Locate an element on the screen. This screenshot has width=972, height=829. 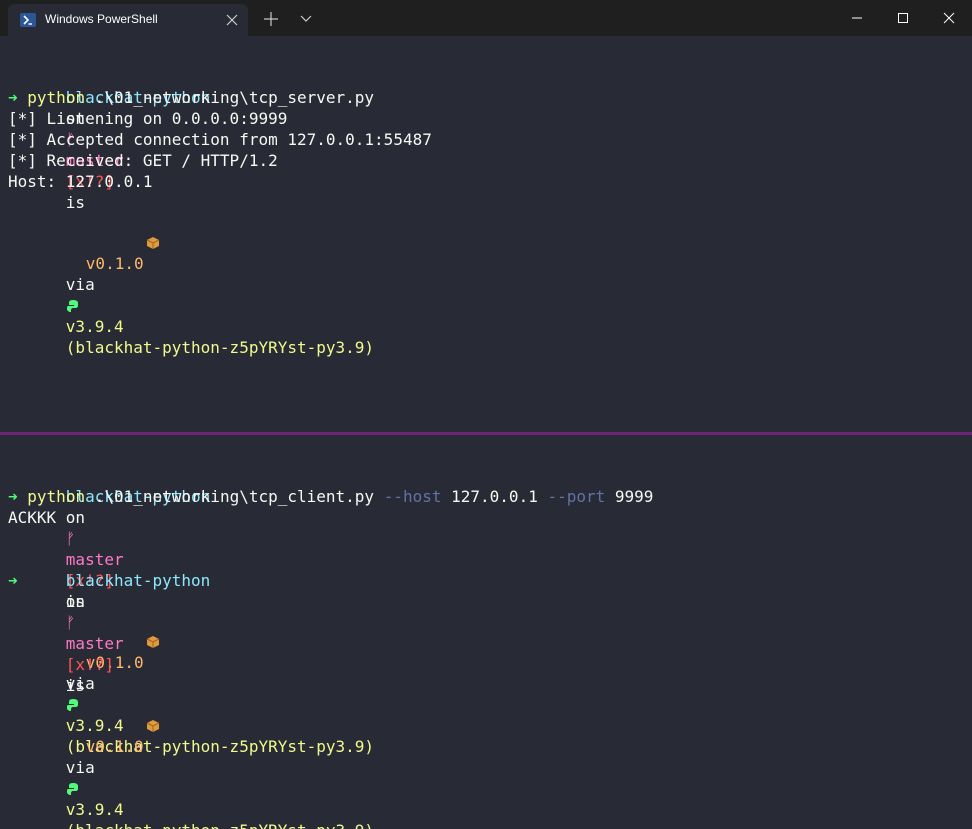
port-value: 9999 is located at coordinates (629, 496).